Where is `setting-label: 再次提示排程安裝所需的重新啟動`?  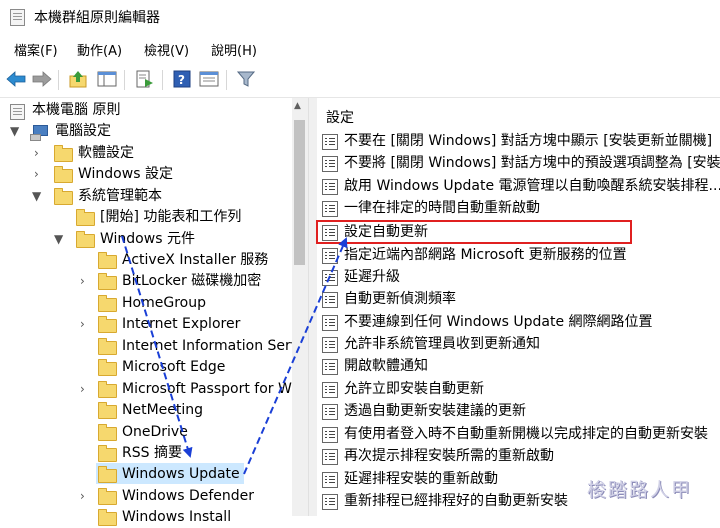 setting-label: 再次提示排程安裝所需的重新啟動 is located at coordinates (449, 456).